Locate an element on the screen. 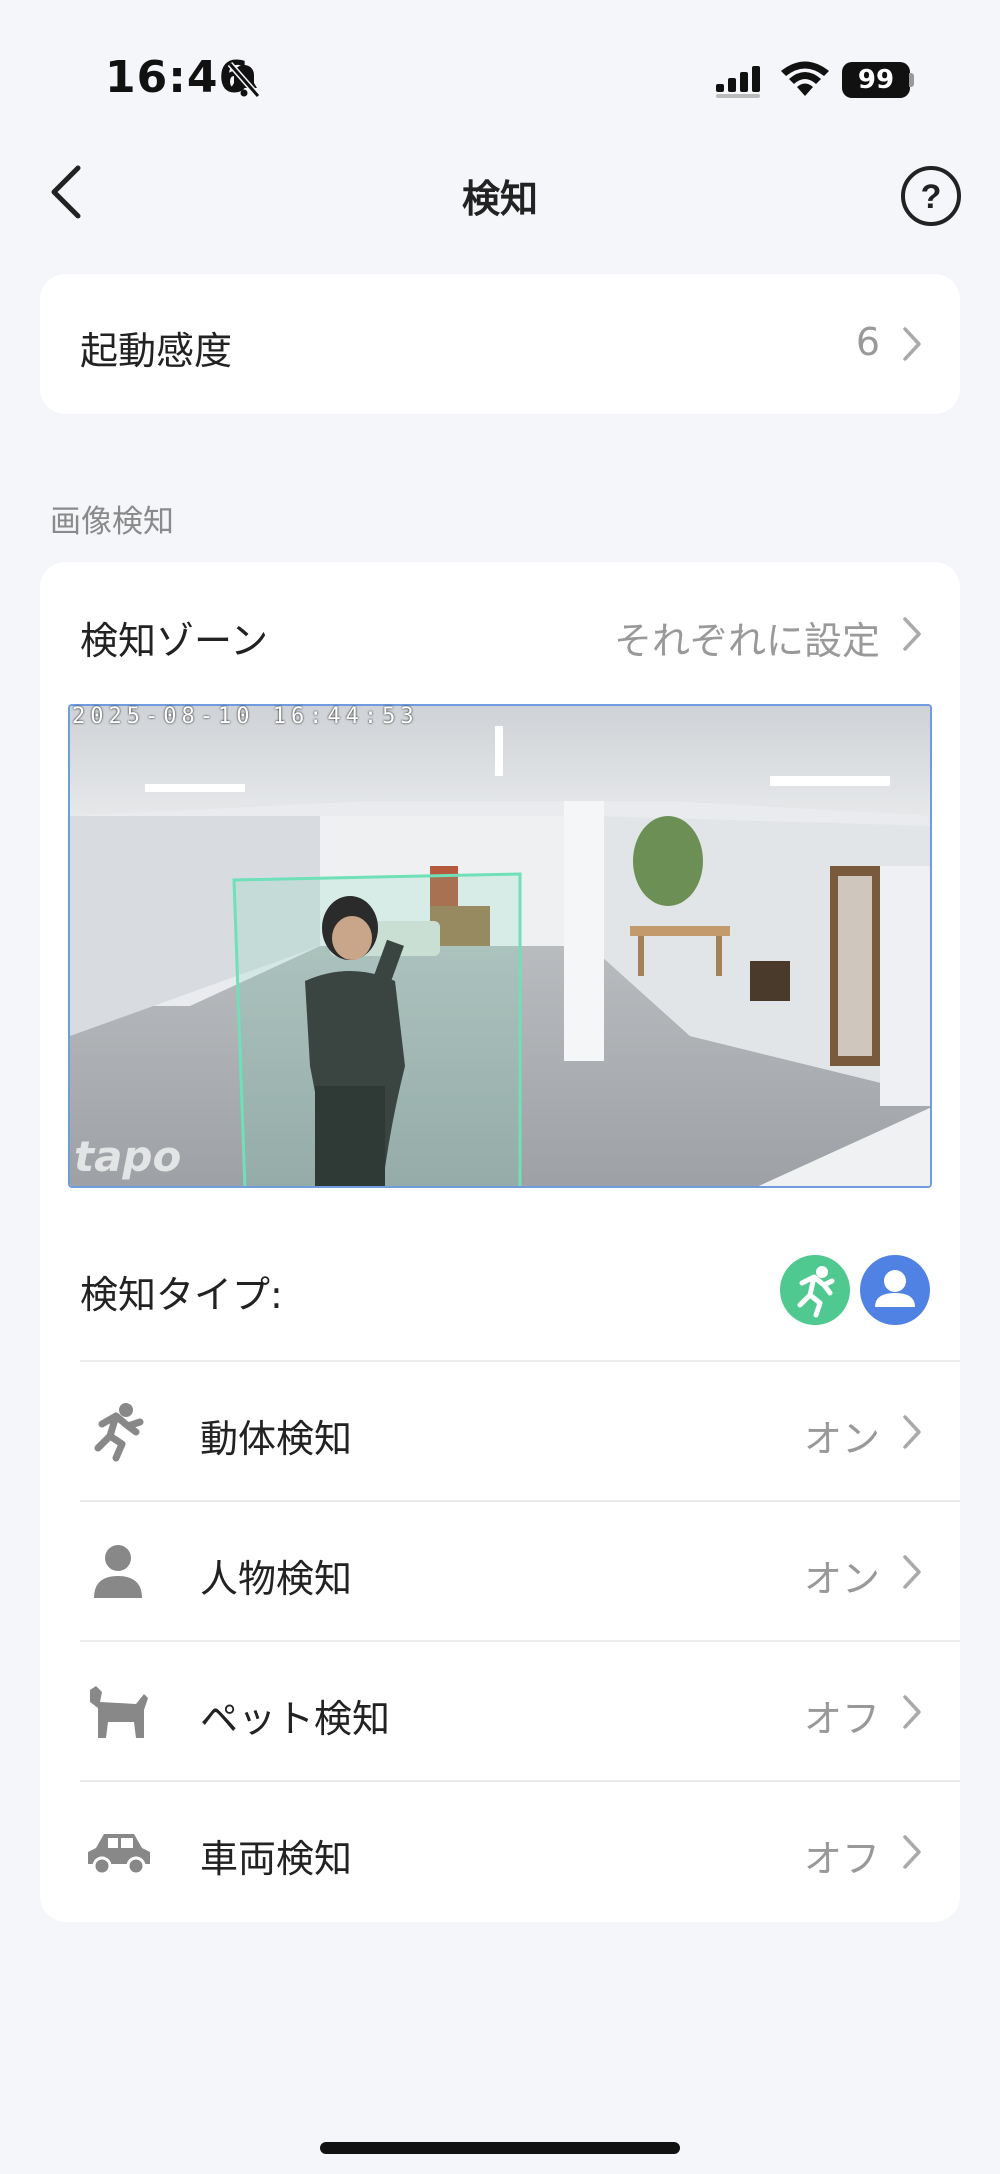 The width and height of the screenshot is (1000, 2174). list-item-motion-detection: 動体検知 オン is located at coordinates (500, 1431).